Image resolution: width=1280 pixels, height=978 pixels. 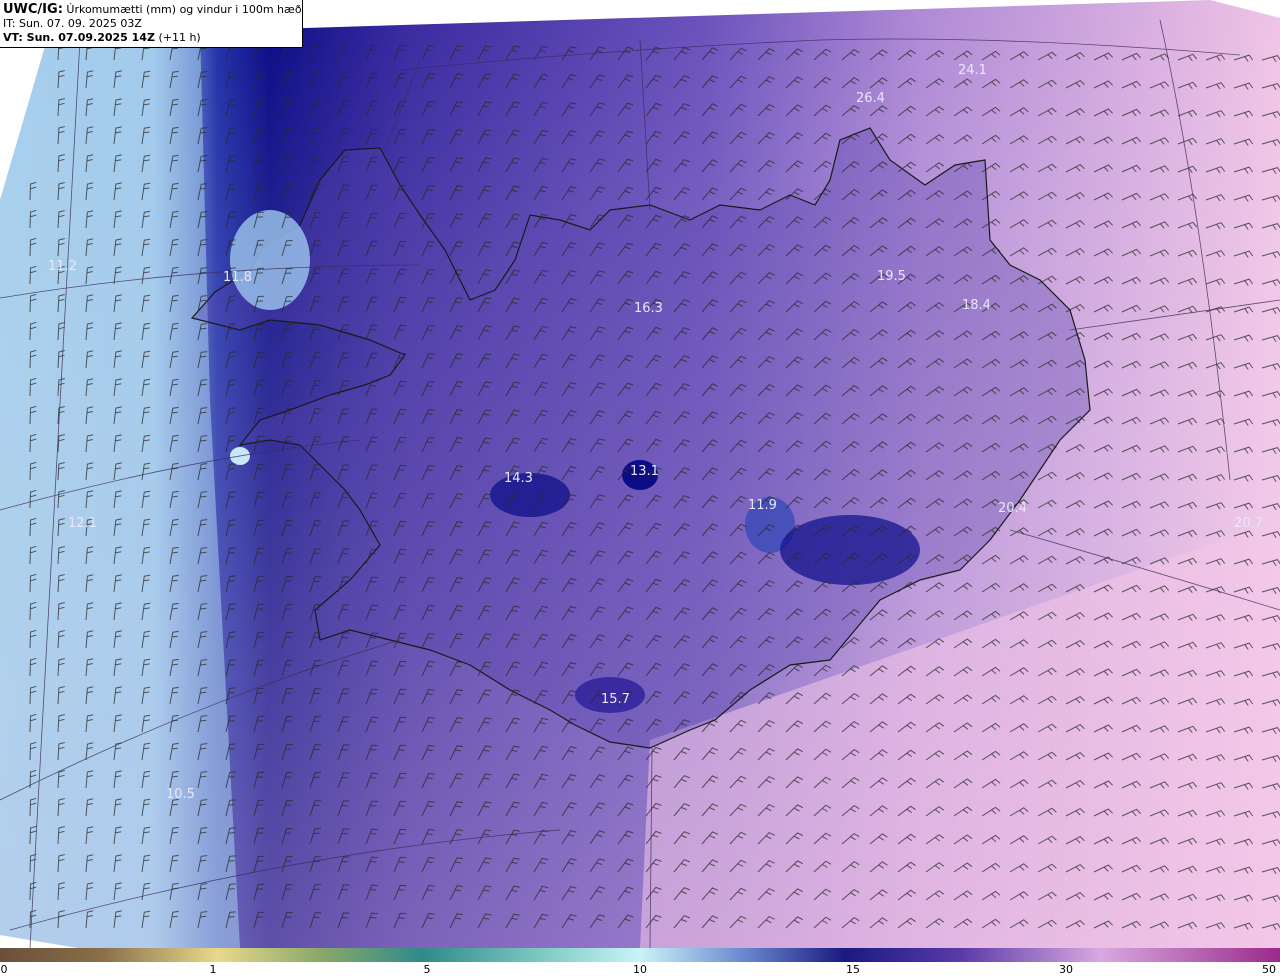 What do you see at coordinates (644, 471) in the screenshot?
I see `value-label: 13.1` at bounding box center [644, 471].